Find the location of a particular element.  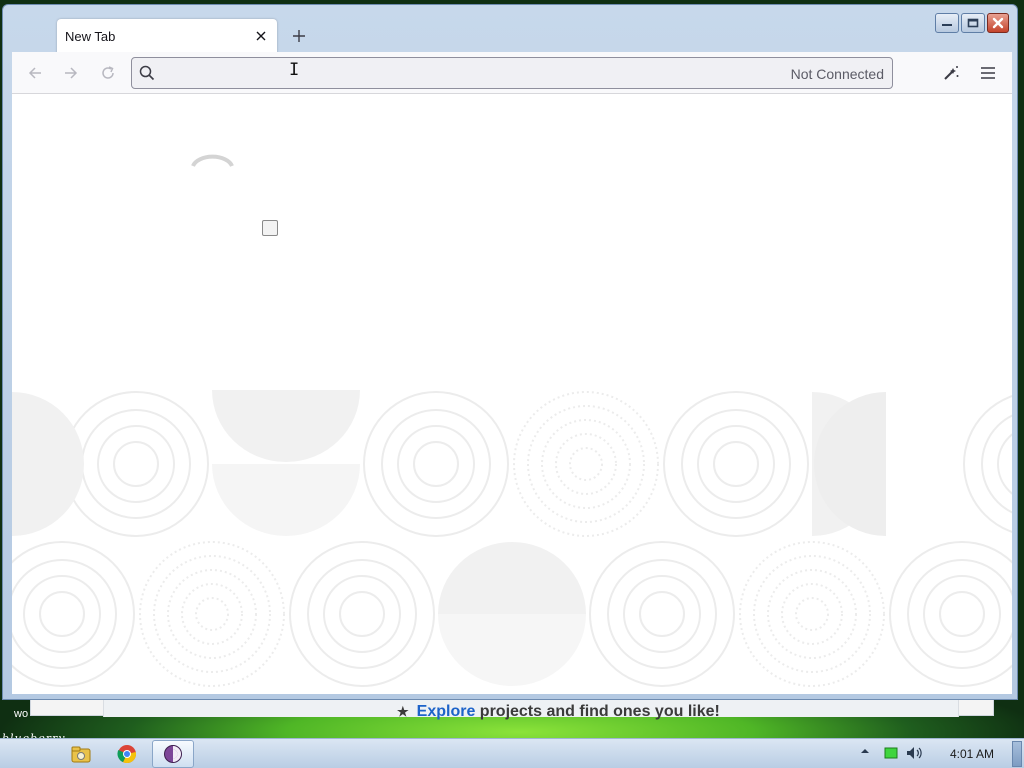

green-status-icon is located at coordinates (891, 753).